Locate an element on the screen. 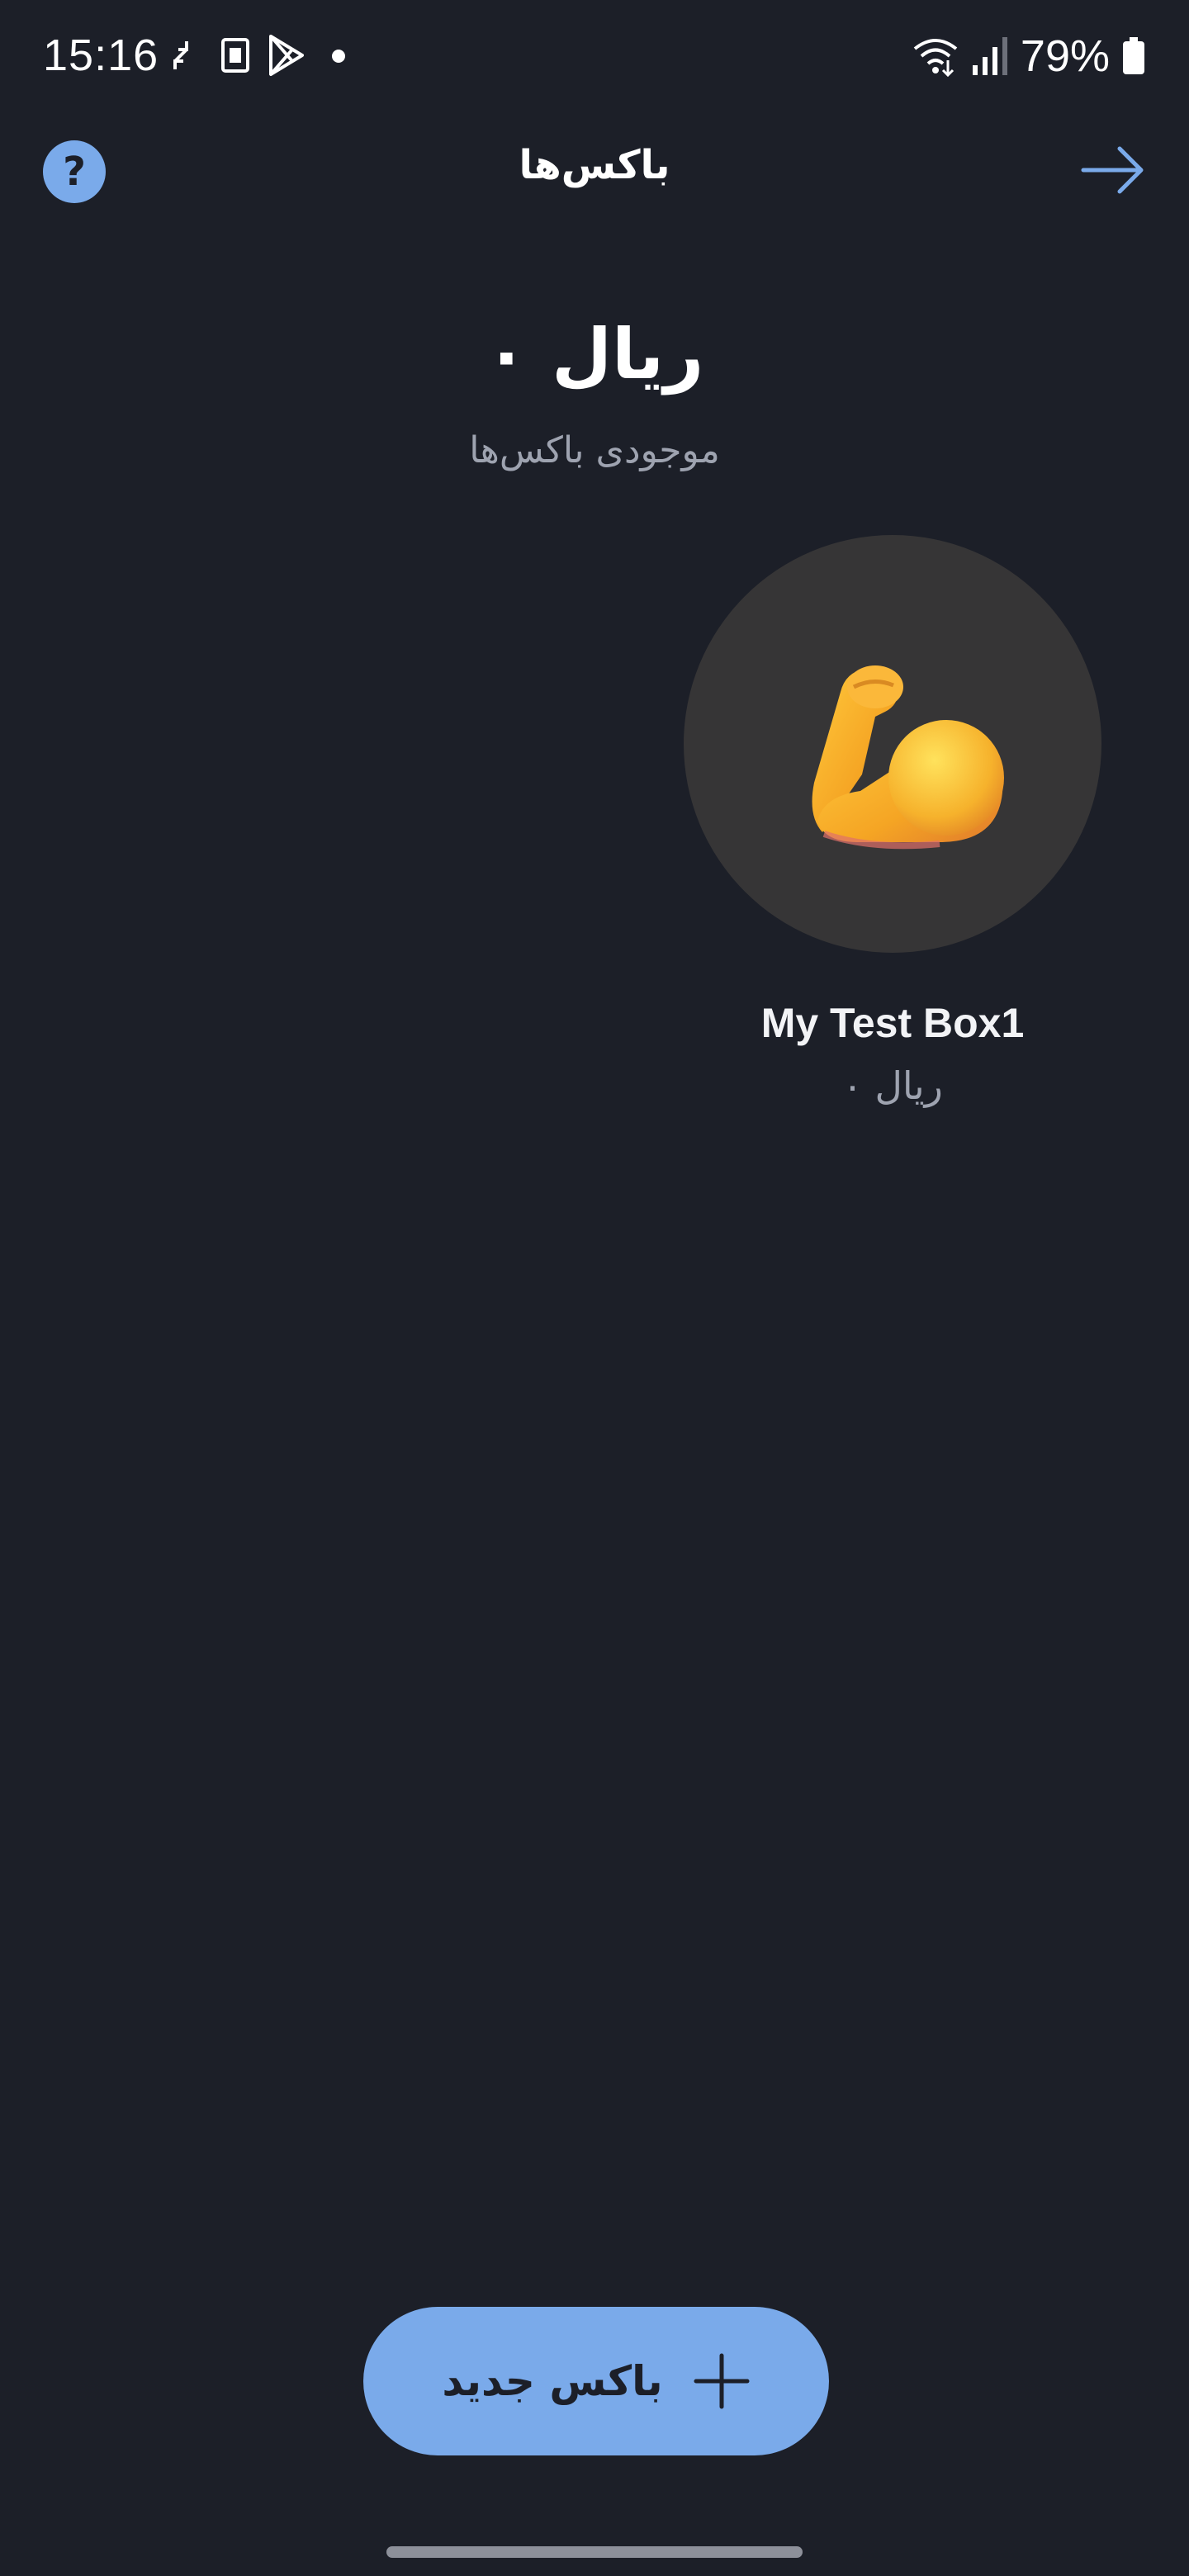 This screenshot has height=2576, width=1189. box-avatar is located at coordinates (892, 744).